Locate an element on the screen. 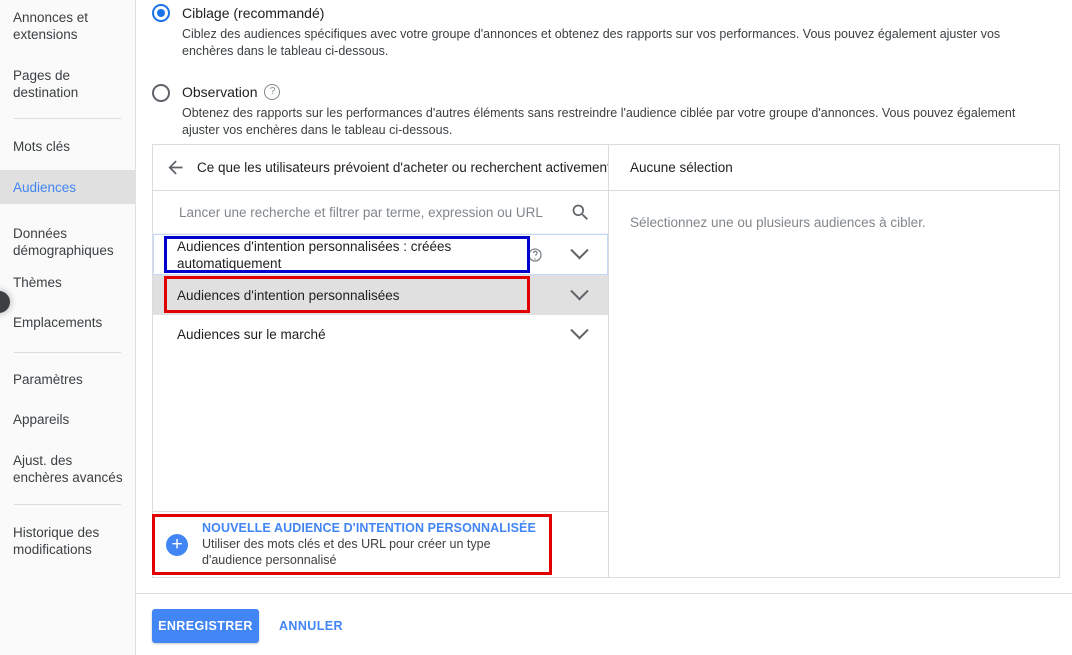 Image resolution: width=1072 pixels, height=655 pixels. sidebar-item-appareils: Appareils is located at coordinates (67, 419).